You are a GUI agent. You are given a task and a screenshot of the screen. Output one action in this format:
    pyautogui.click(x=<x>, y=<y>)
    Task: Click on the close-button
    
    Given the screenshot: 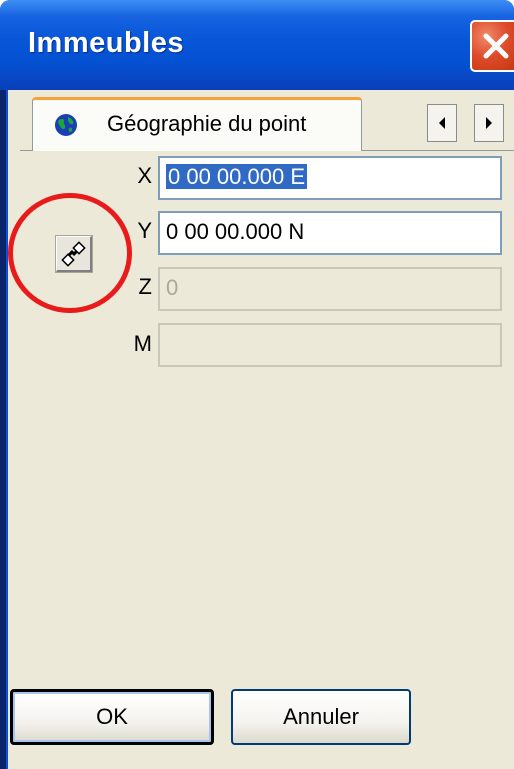 What is the action you would take?
    pyautogui.click(x=492, y=46)
    